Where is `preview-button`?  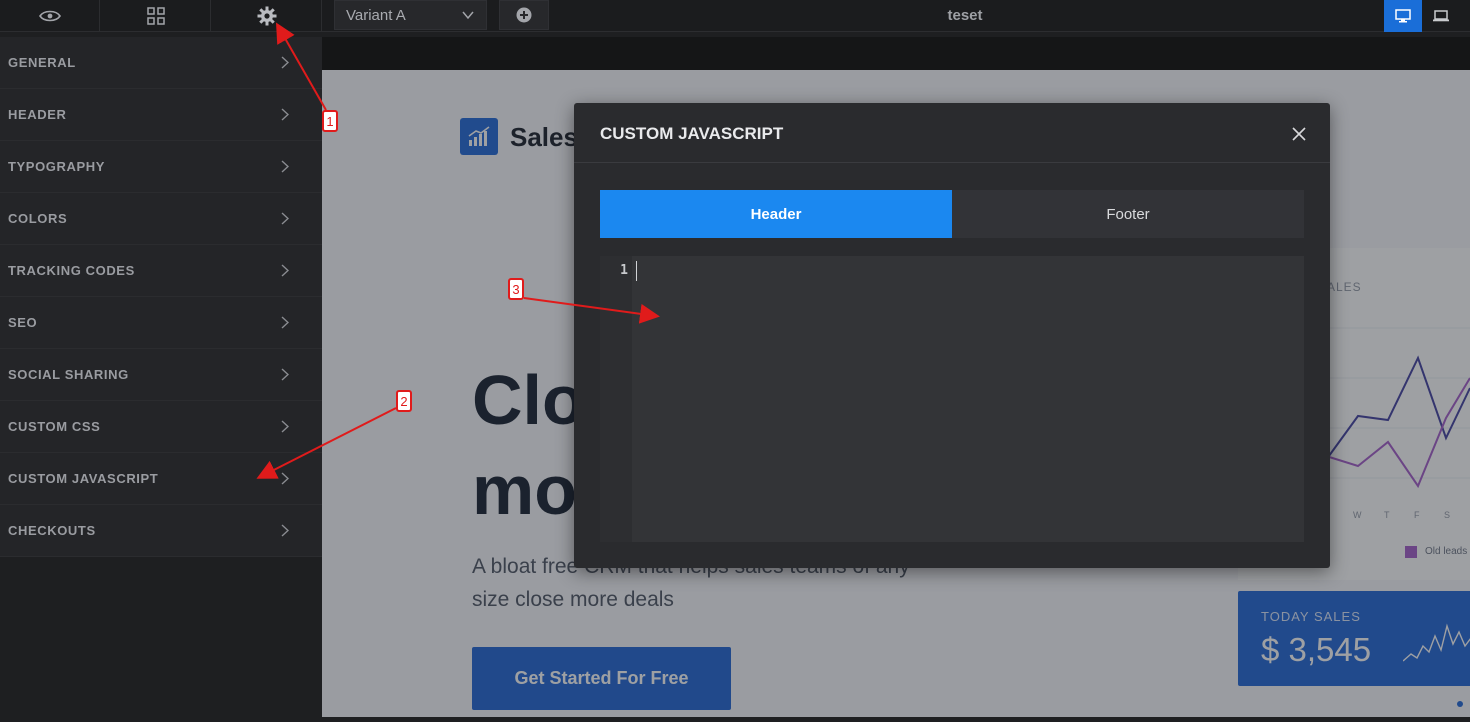
preview-button is located at coordinates (50, 16).